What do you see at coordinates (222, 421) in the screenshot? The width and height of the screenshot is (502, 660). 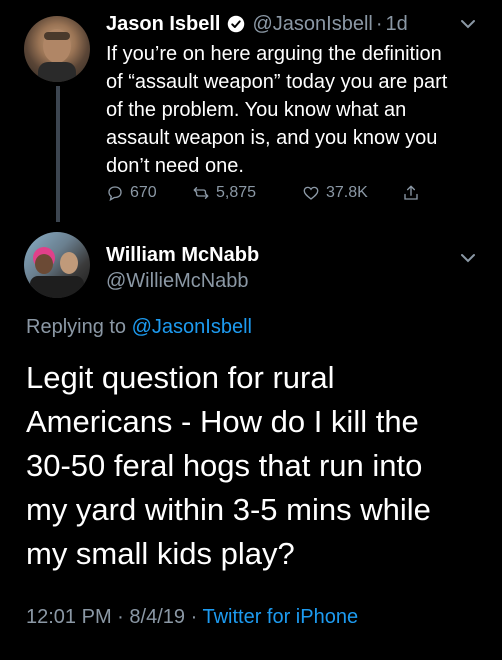 I see `tweet2-text-line: Americans - How do I kill the` at bounding box center [222, 421].